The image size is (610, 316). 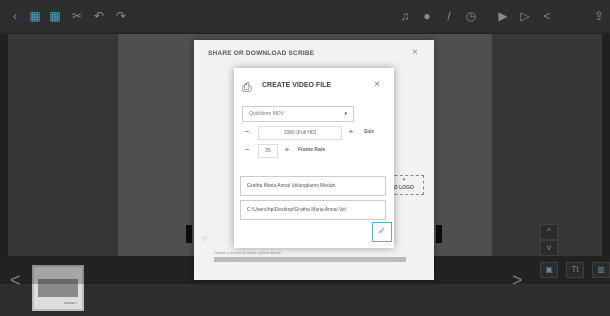 I want to click on redo-icon: ↷, so click(x=121, y=16).